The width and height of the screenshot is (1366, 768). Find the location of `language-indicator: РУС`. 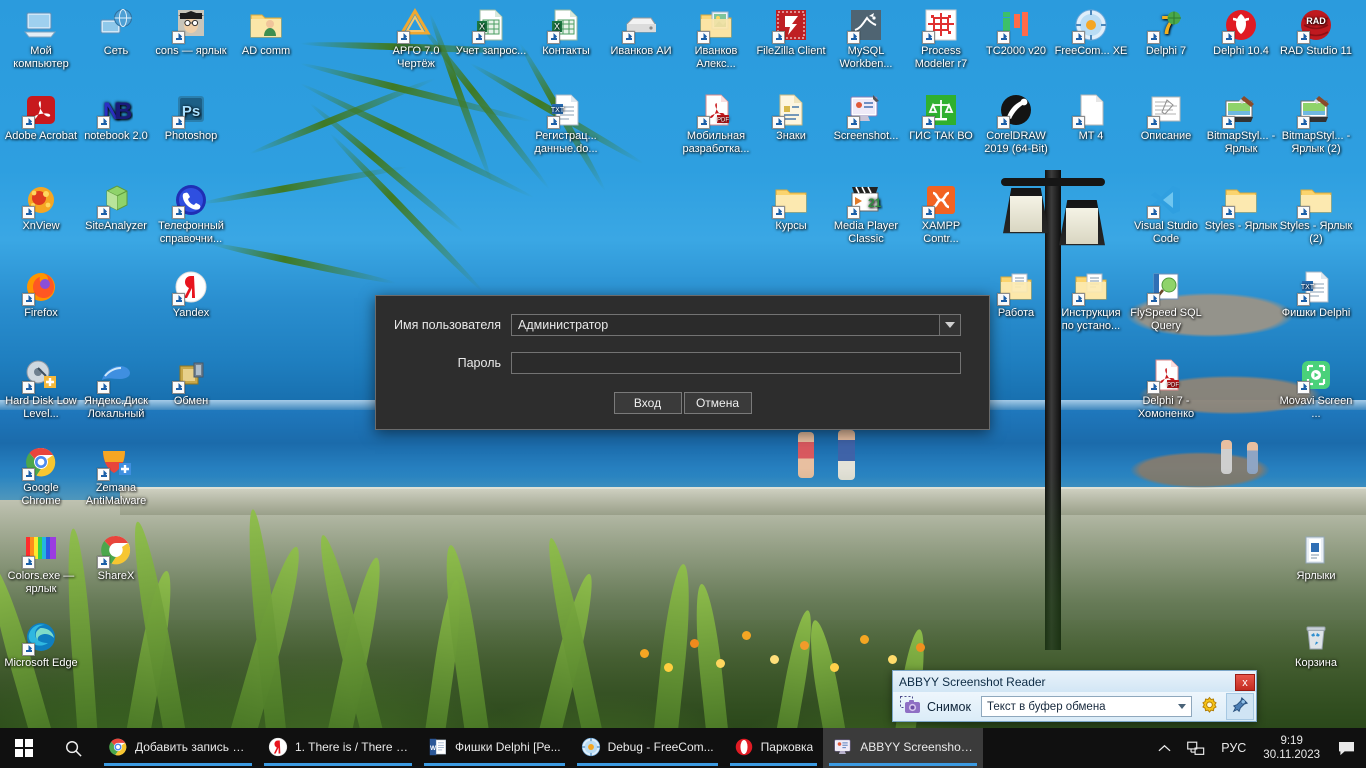

language-indicator: РУС is located at coordinates (1233, 748).